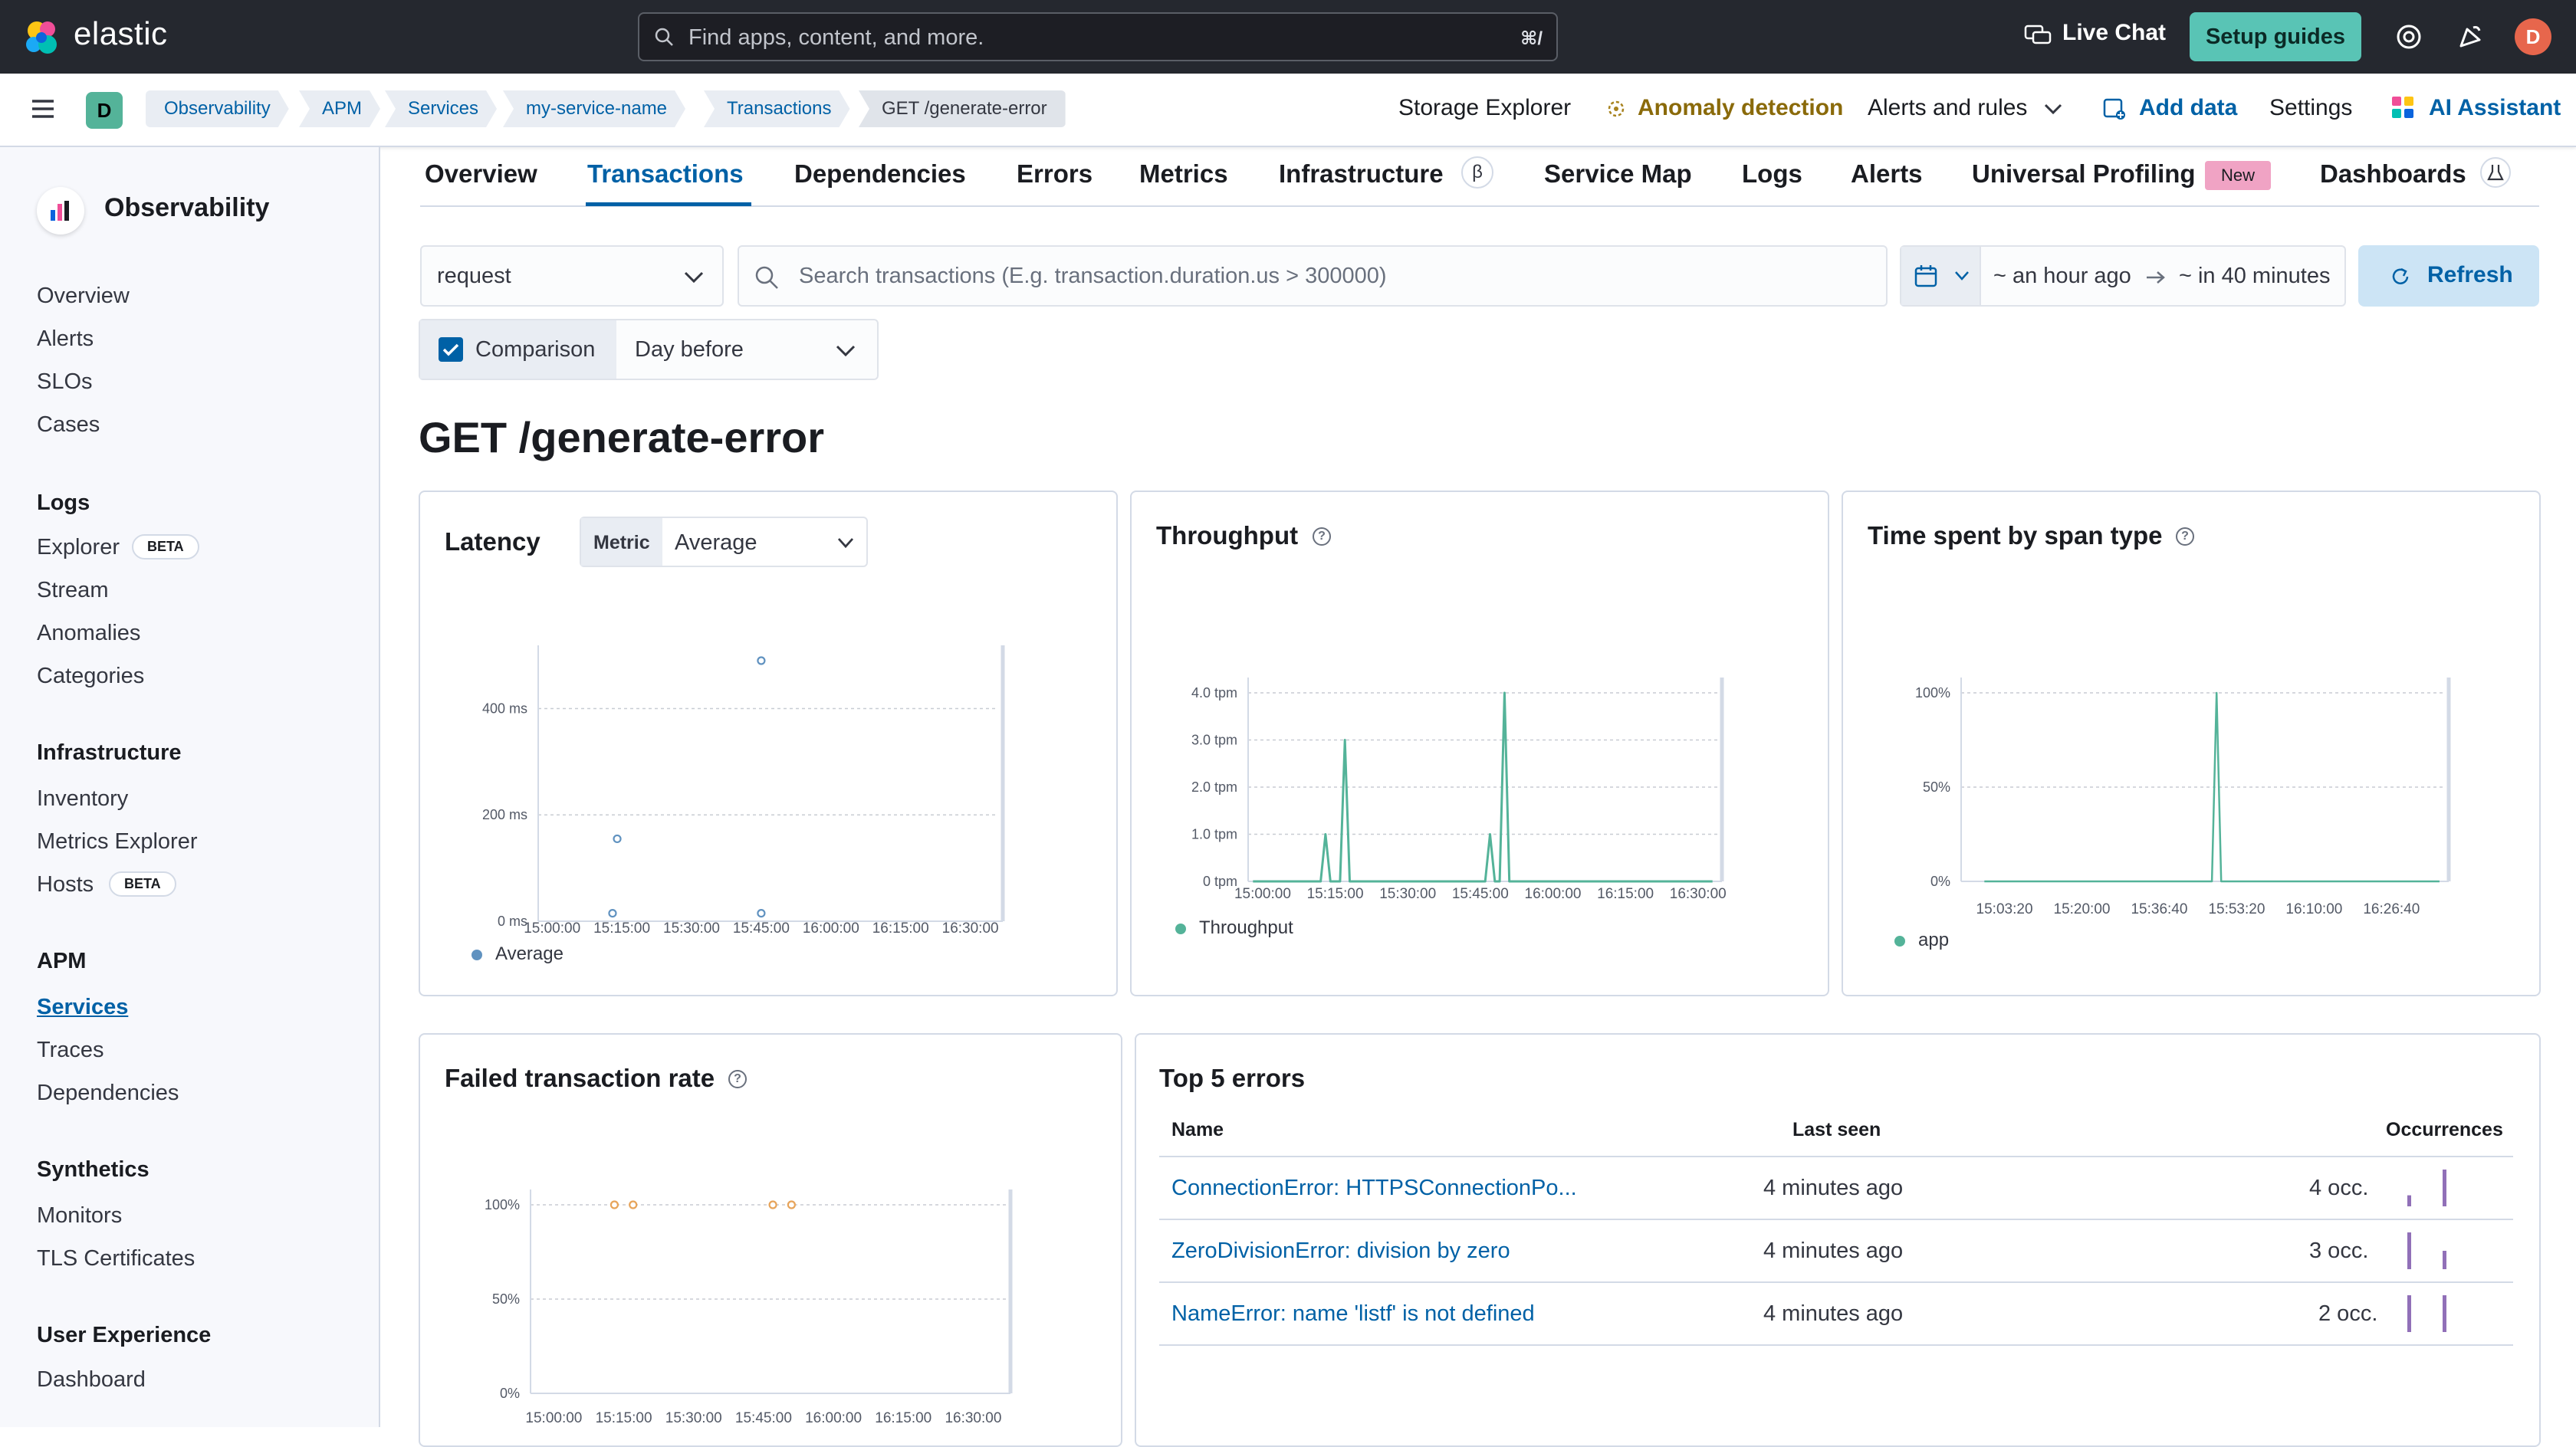 Image resolution: width=2576 pixels, height=1447 pixels. I want to click on nav-traces: Traces, so click(70, 1051).